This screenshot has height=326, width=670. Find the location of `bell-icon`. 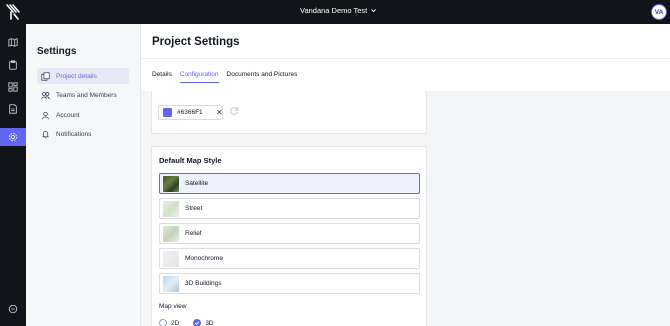

bell-icon is located at coordinates (45, 134).